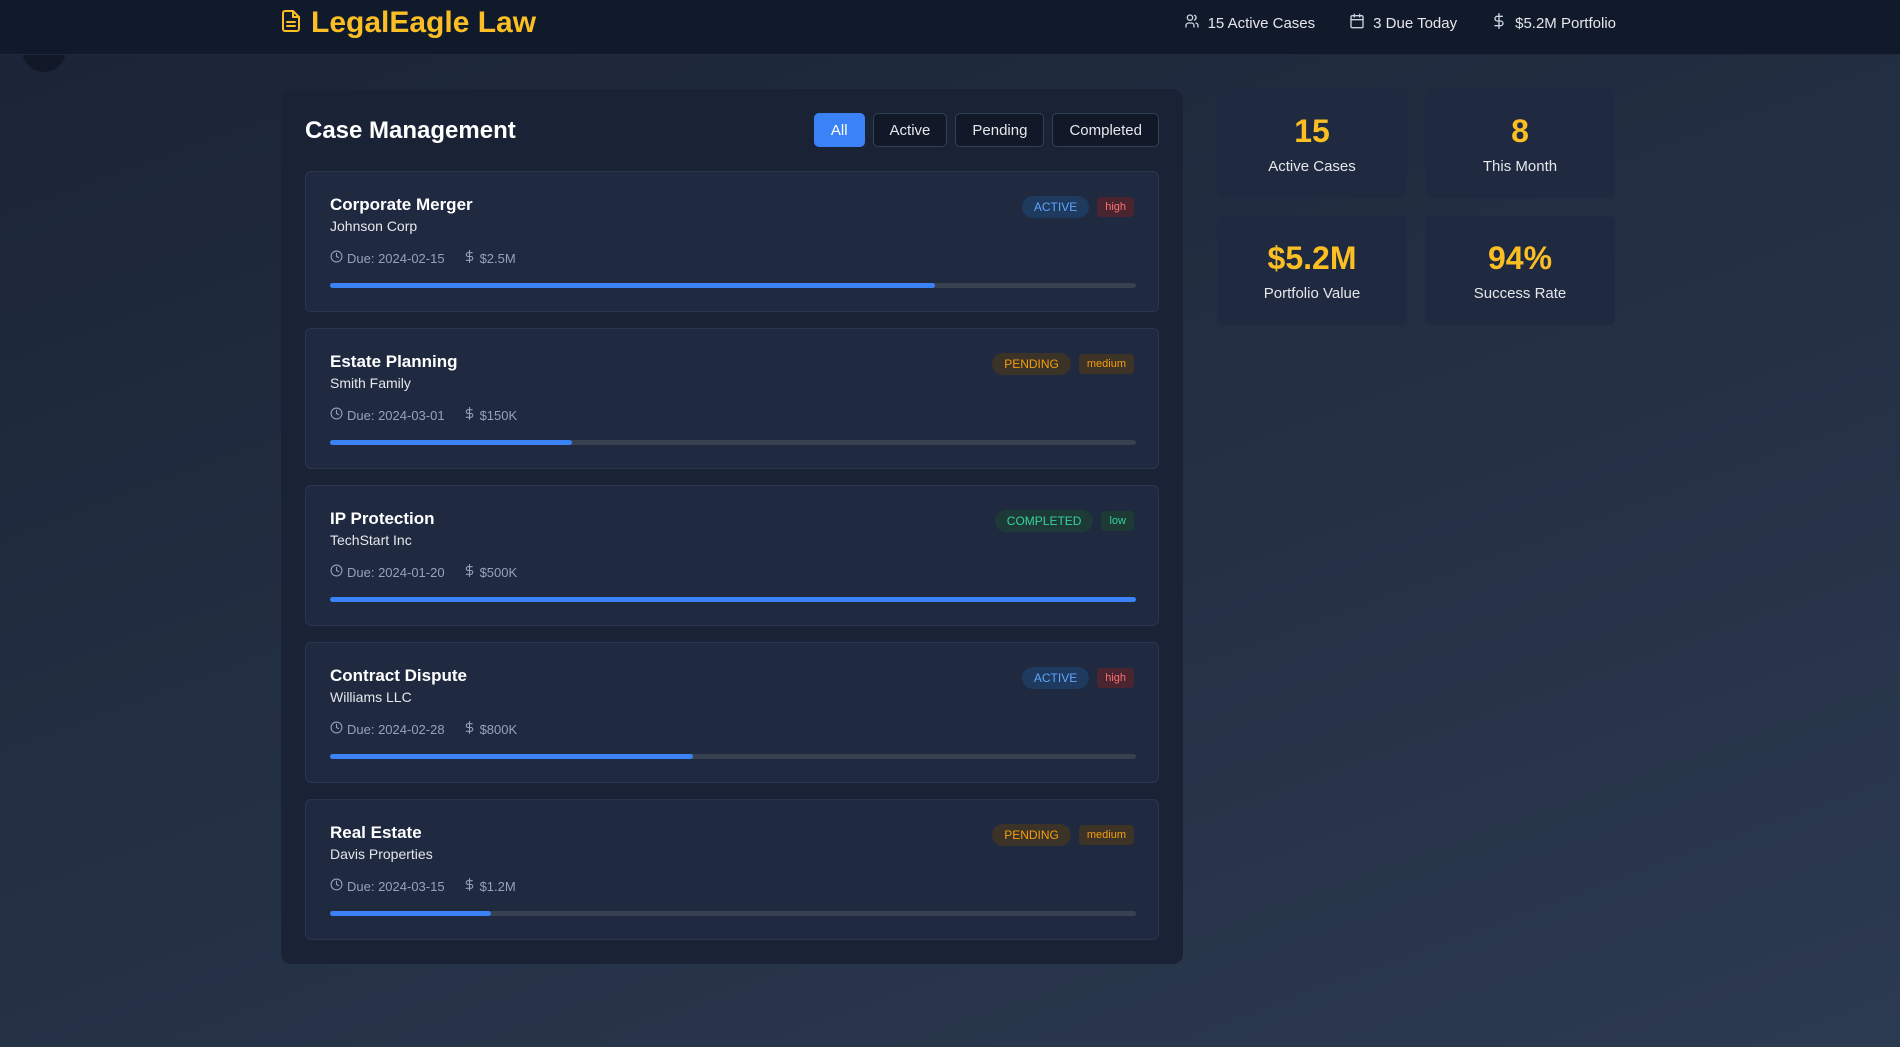 The height and width of the screenshot is (1047, 1900). I want to click on case-value: $500K, so click(490, 572).